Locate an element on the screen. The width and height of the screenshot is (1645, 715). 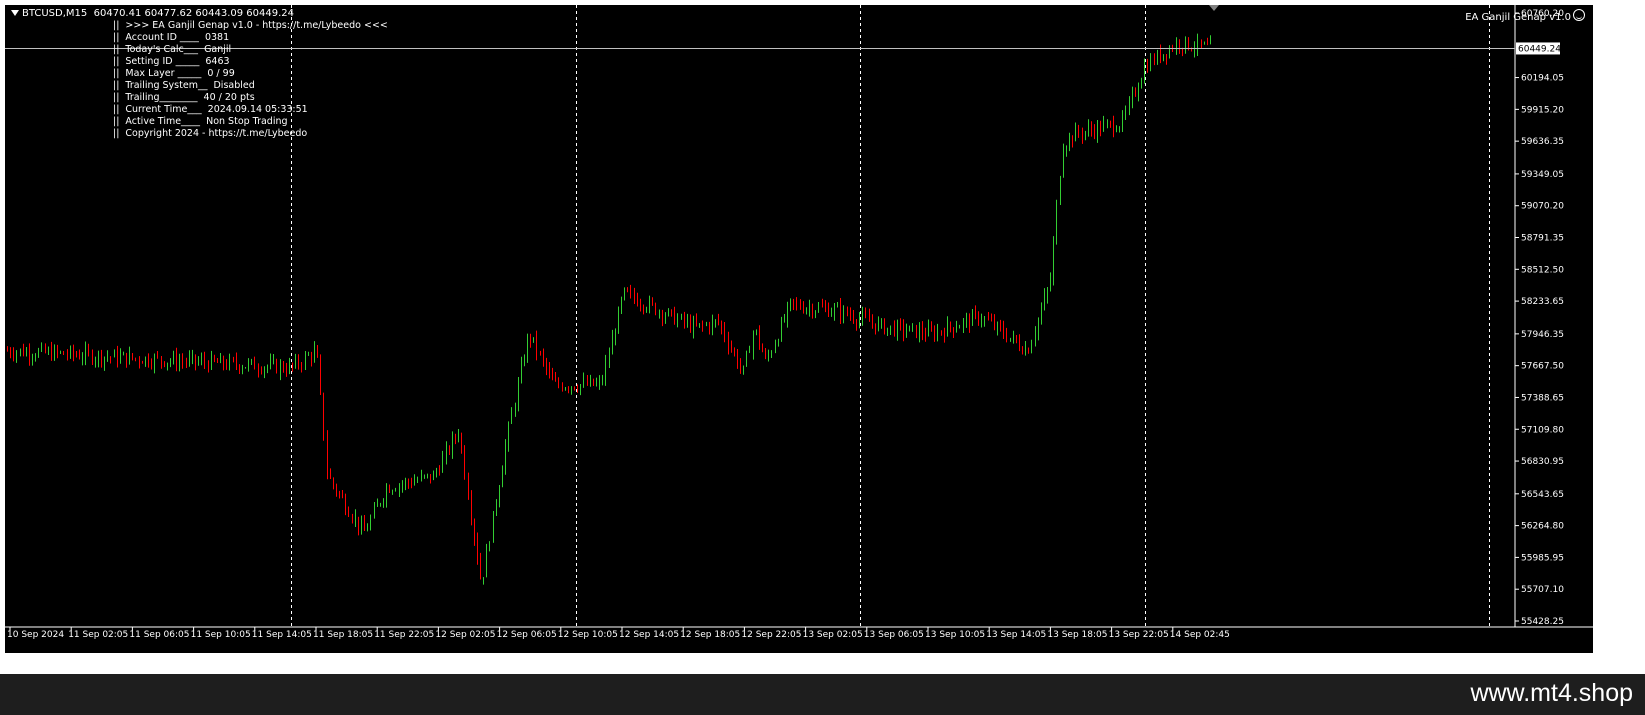
time-tick-label: 13 Sep 22:05 is located at coordinates (1139, 635).